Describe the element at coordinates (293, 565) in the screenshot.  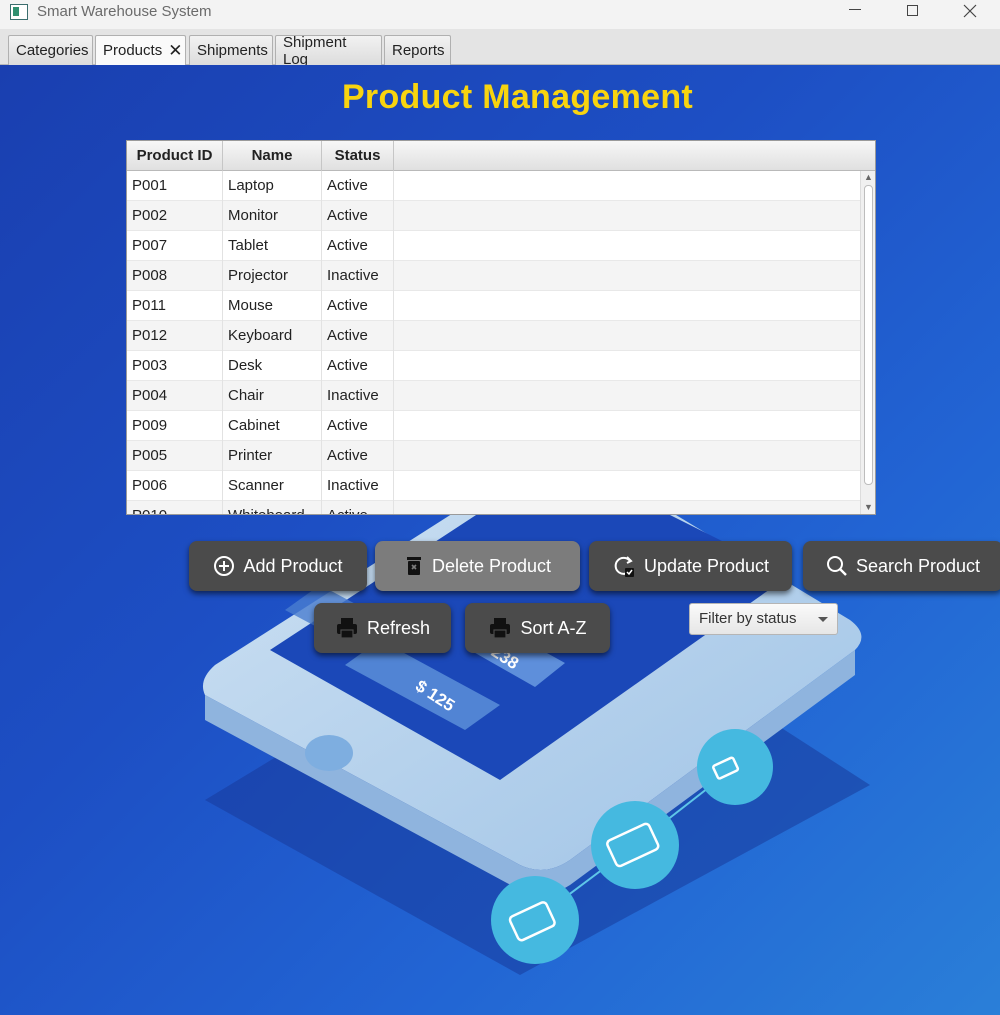
I see `add-product-label: Add Product` at that location.